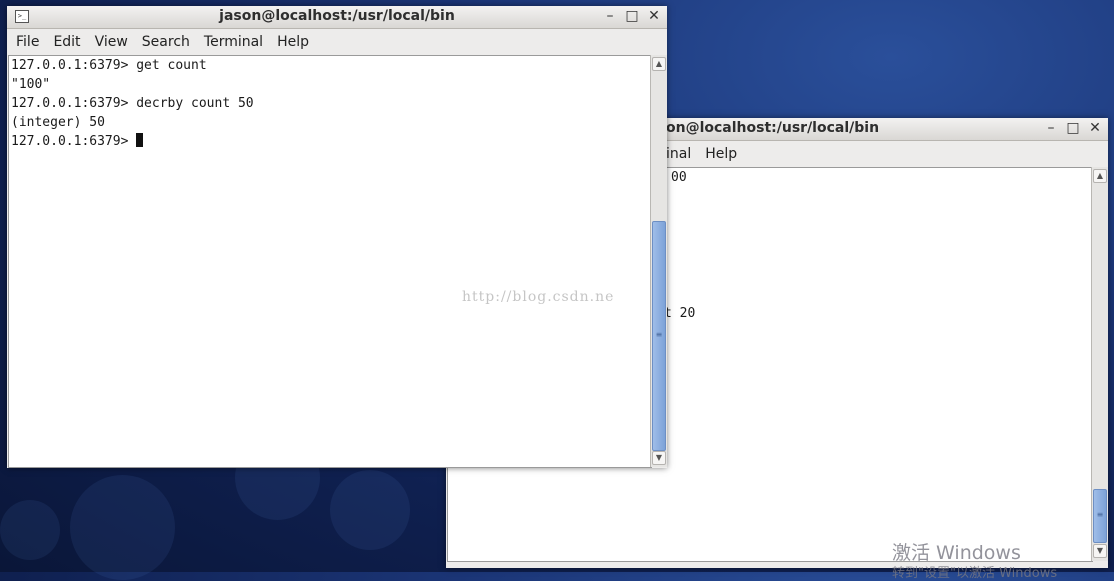 The image size is (1114, 581). Describe the element at coordinates (140, 140) in the screenshot. I see `text-cursor` at that location.